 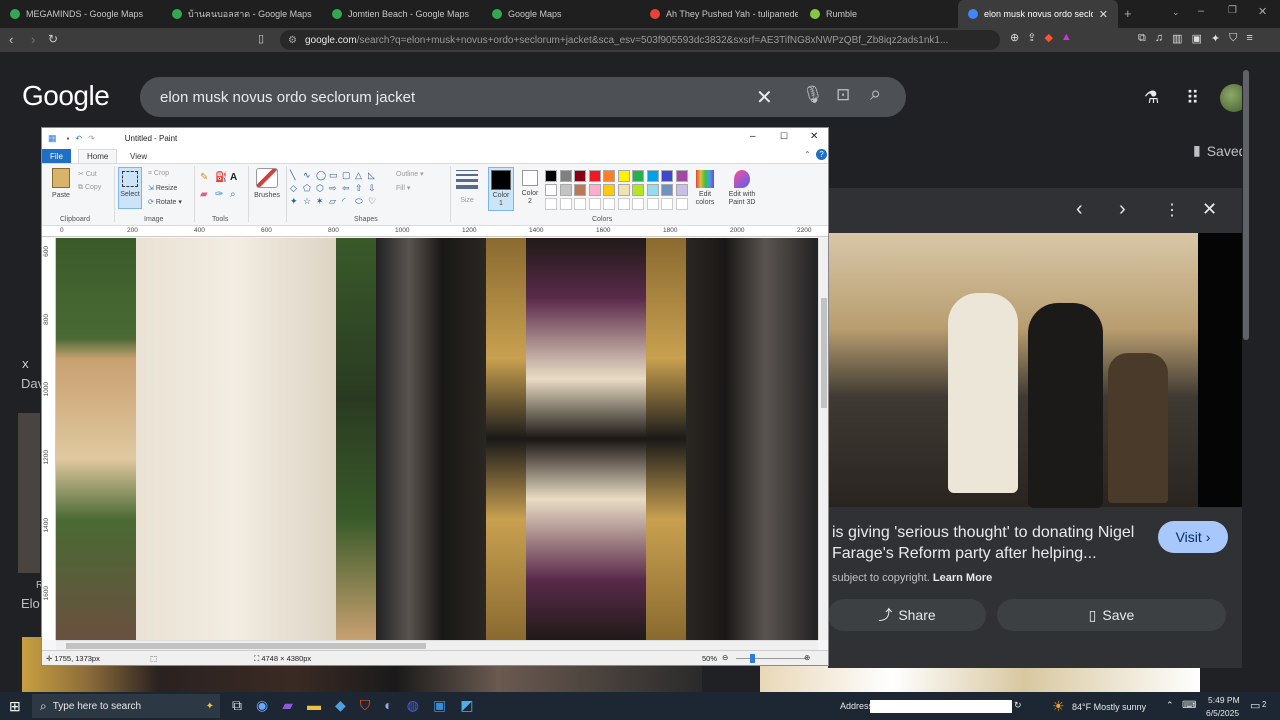 I want to click on shapes-gallery: ╲ ∿ ◯ ▭ ▢ △ ◺ ◇ ⬠ ⬡ ⇨ ⇦ ⇧ ⇩ ✦ ☆ ✶ ▱ ◜ ⬭ ♡, so click(x=338, y=188).